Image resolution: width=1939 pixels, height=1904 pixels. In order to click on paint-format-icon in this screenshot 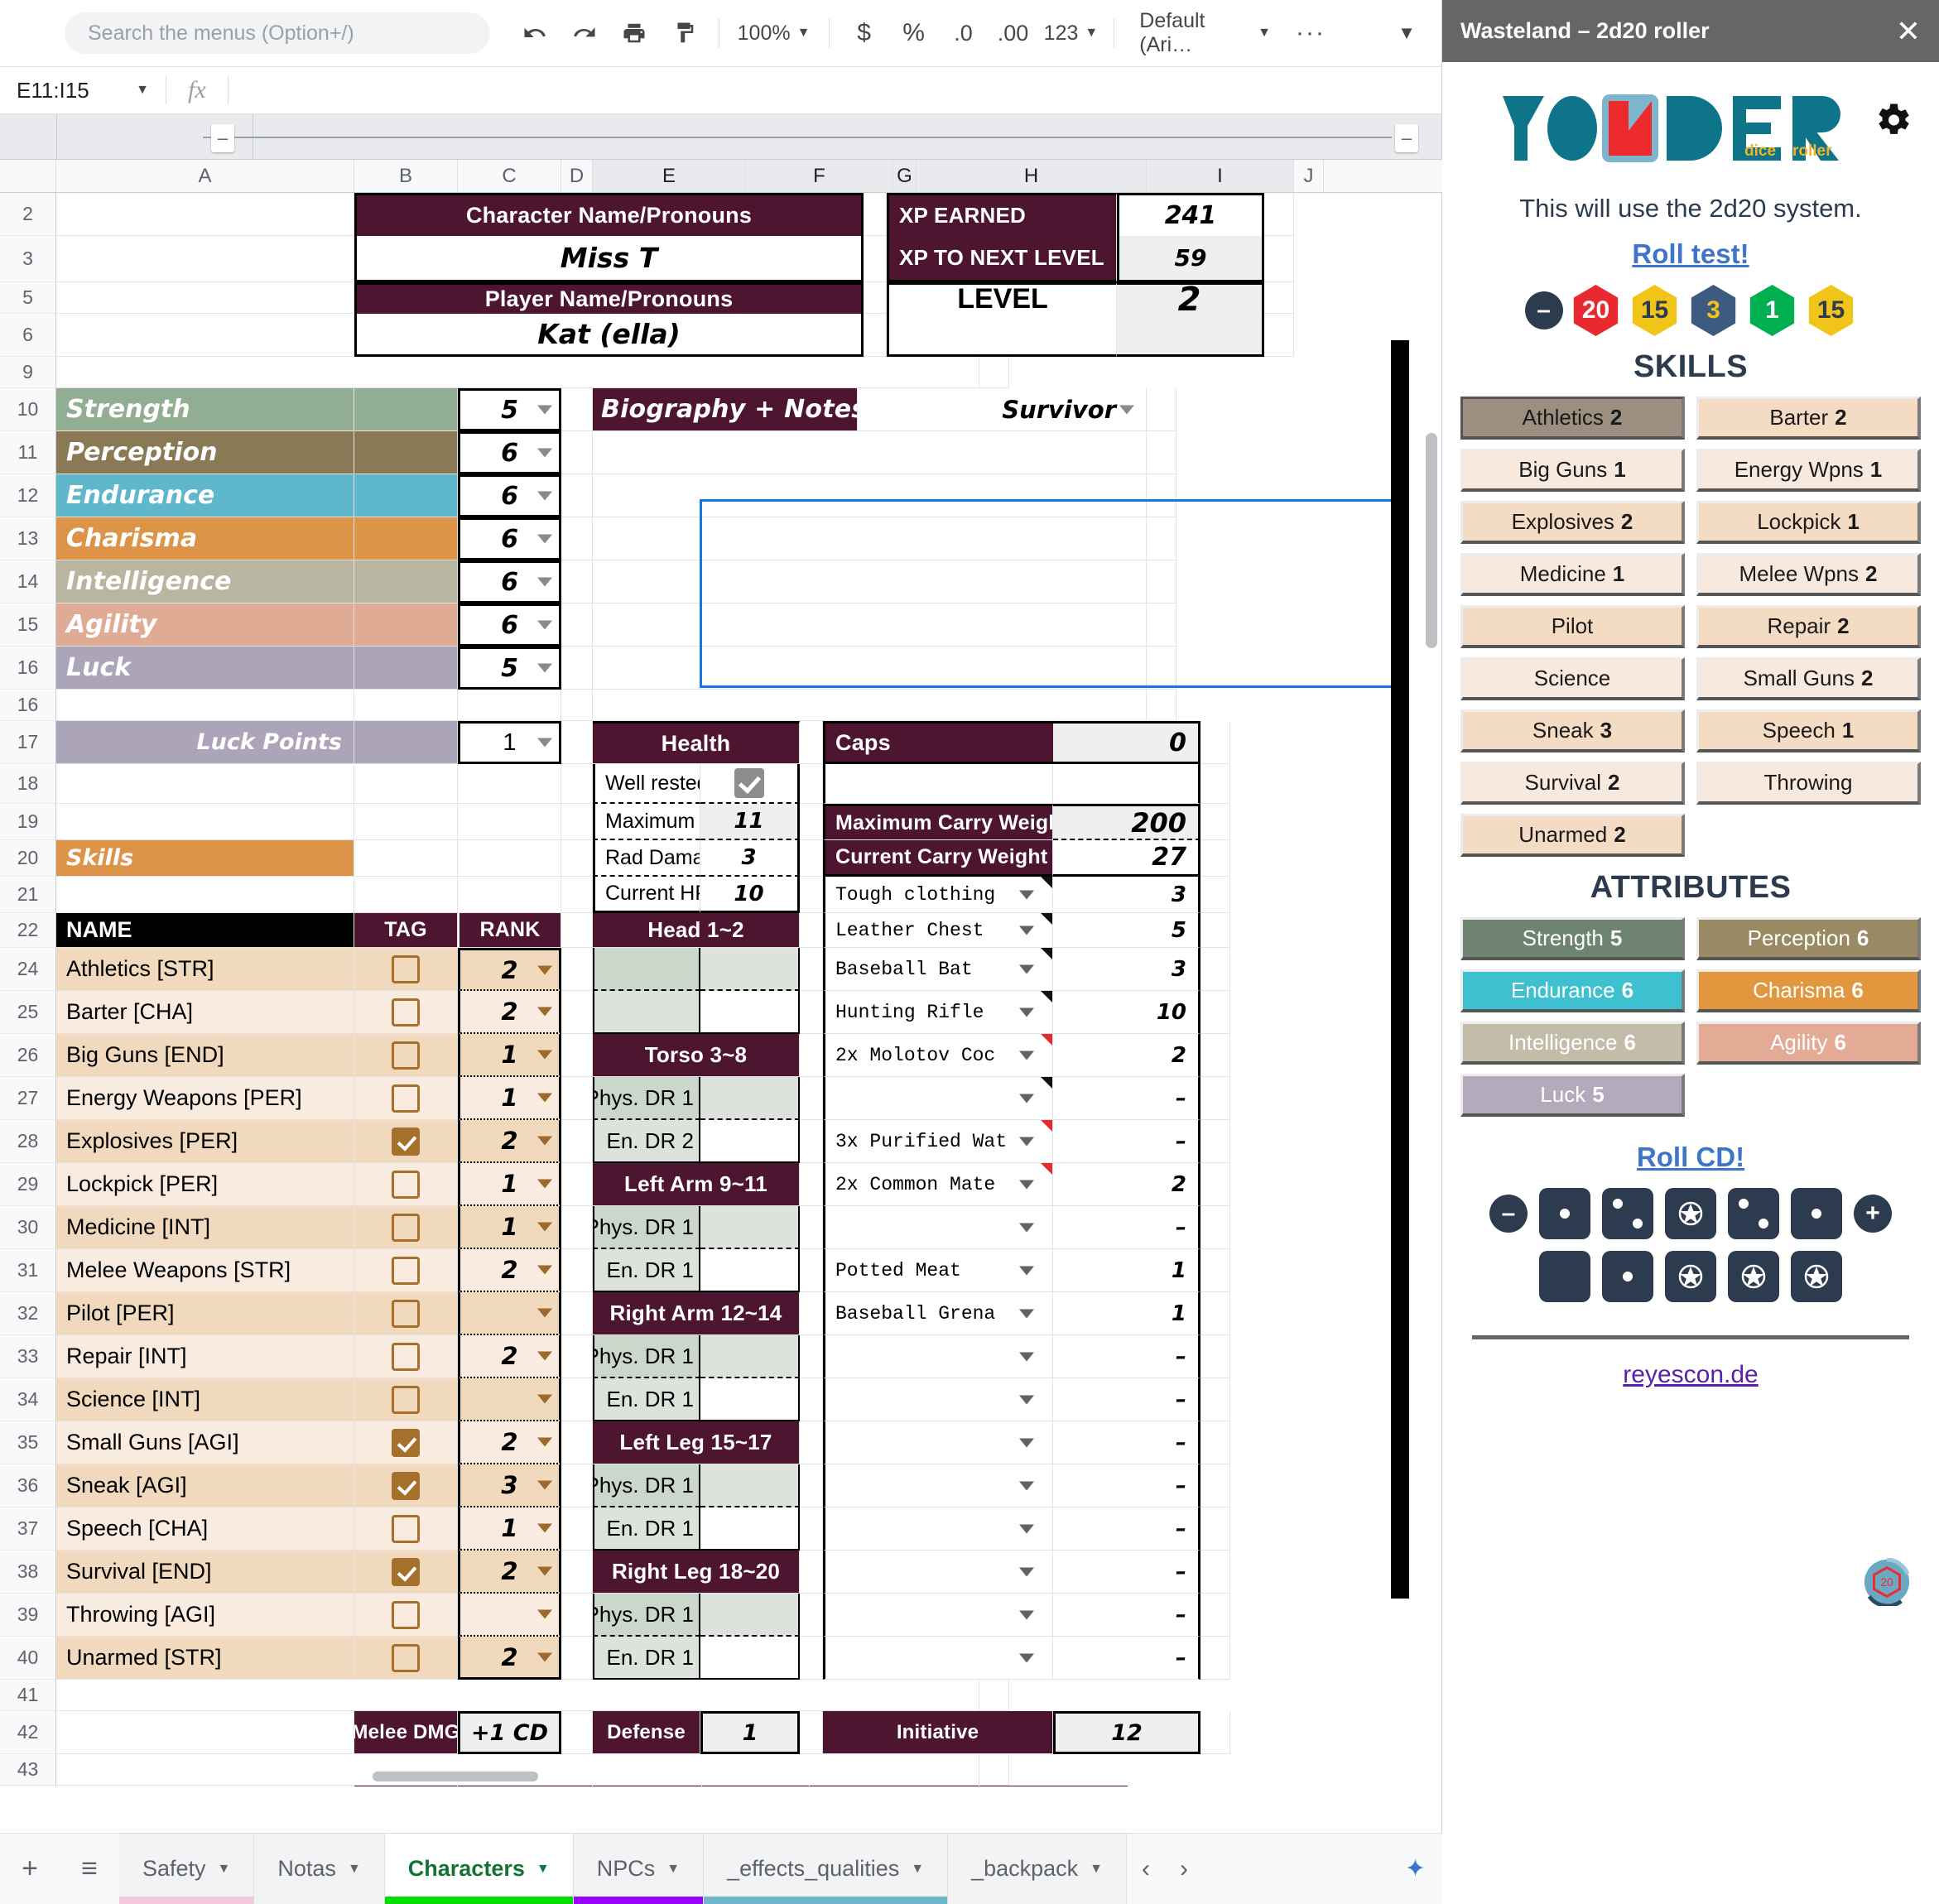, I will do `click(683, 33)`.